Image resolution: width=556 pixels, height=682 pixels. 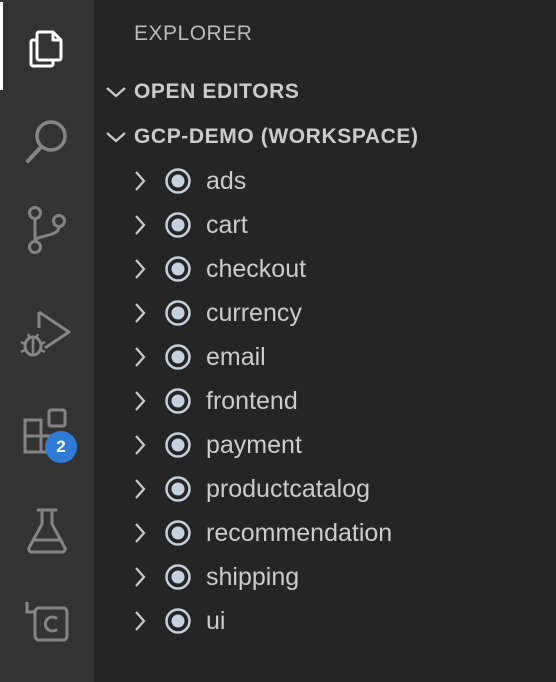 What do you see at coordinates (253, 577) in the screenshot?
I see `folder-name: shipping` at bounding box center [253, 577].